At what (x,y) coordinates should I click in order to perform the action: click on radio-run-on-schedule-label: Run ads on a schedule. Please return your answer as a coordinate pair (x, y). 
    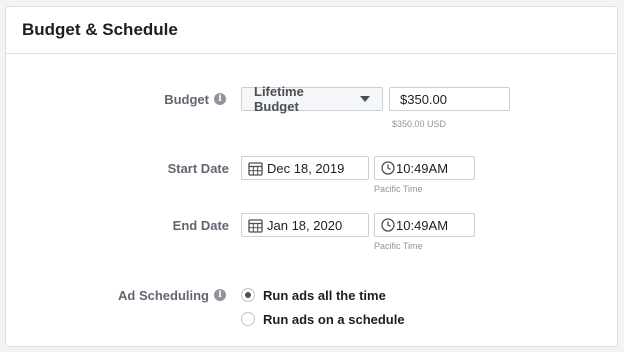
    Looking at the image, I should click on (334, 319).